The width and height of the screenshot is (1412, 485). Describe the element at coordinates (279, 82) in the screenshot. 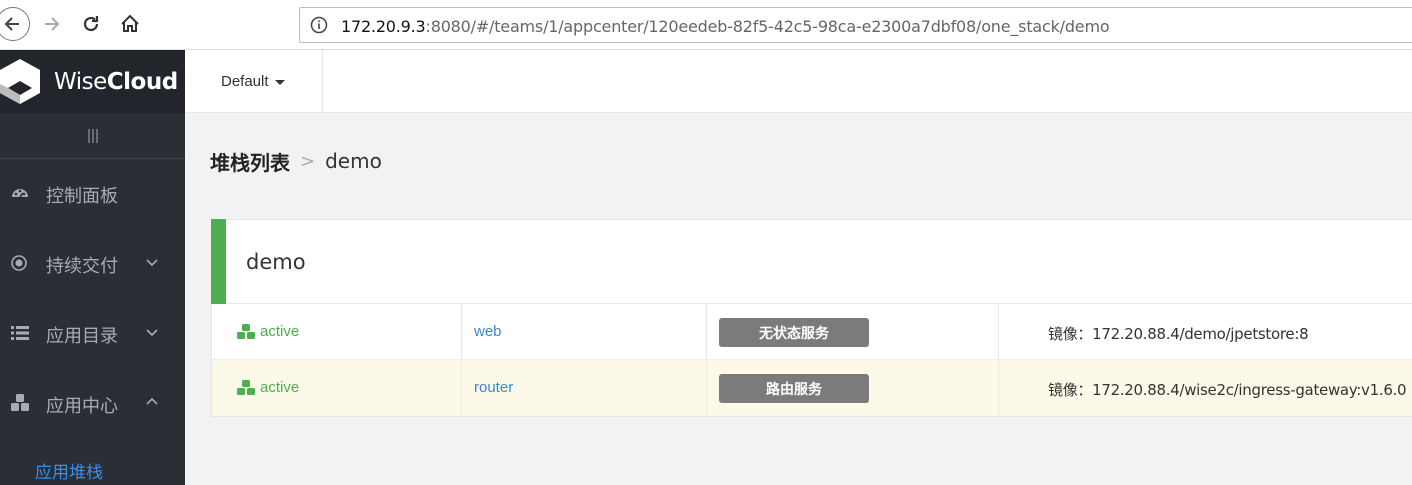

I see `caret-down-icon` at that location.